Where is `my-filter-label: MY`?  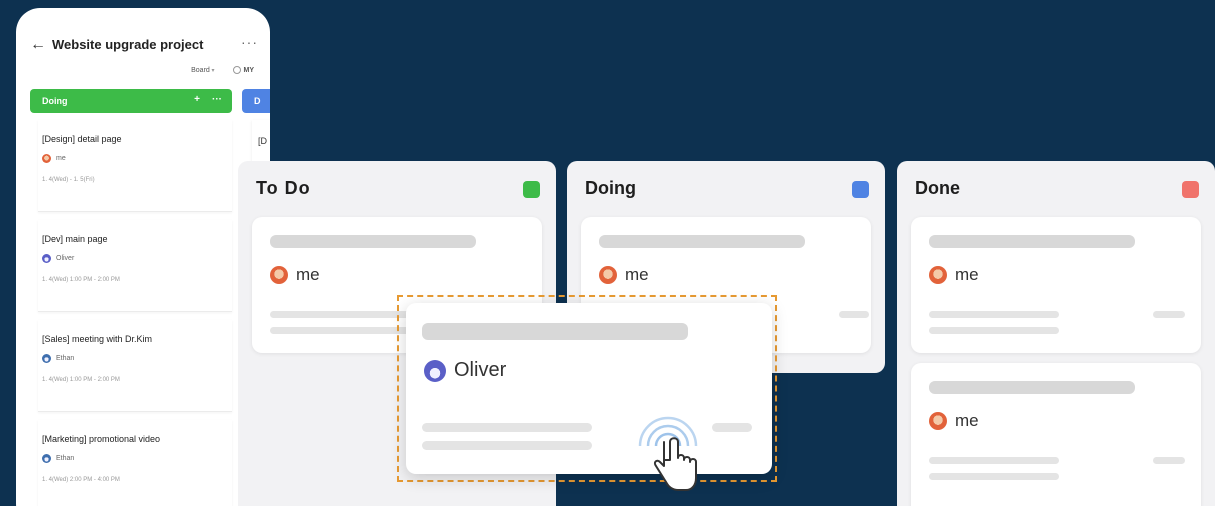 my-filter-label: MY is located at coordinates (249, 70).